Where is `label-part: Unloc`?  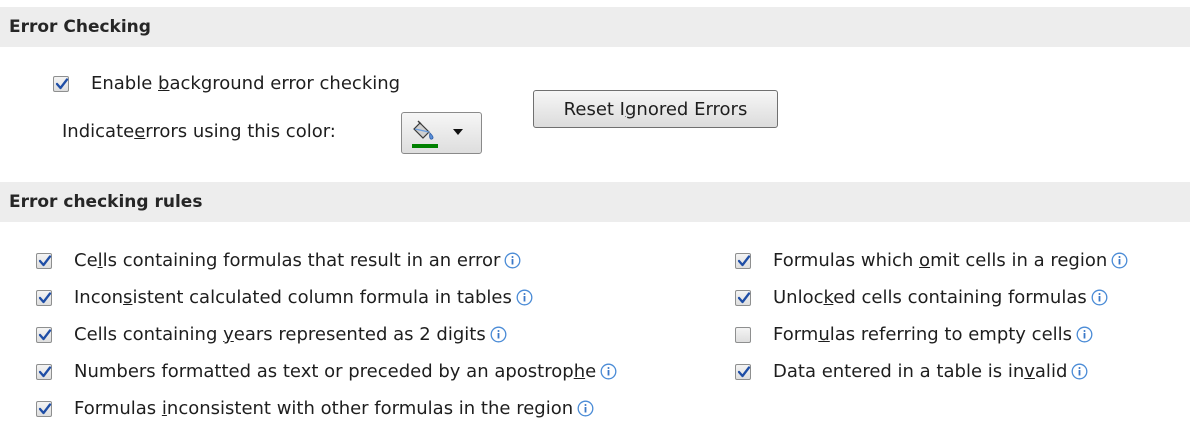
label-part: Unloc is located at coordinates (798, 297).